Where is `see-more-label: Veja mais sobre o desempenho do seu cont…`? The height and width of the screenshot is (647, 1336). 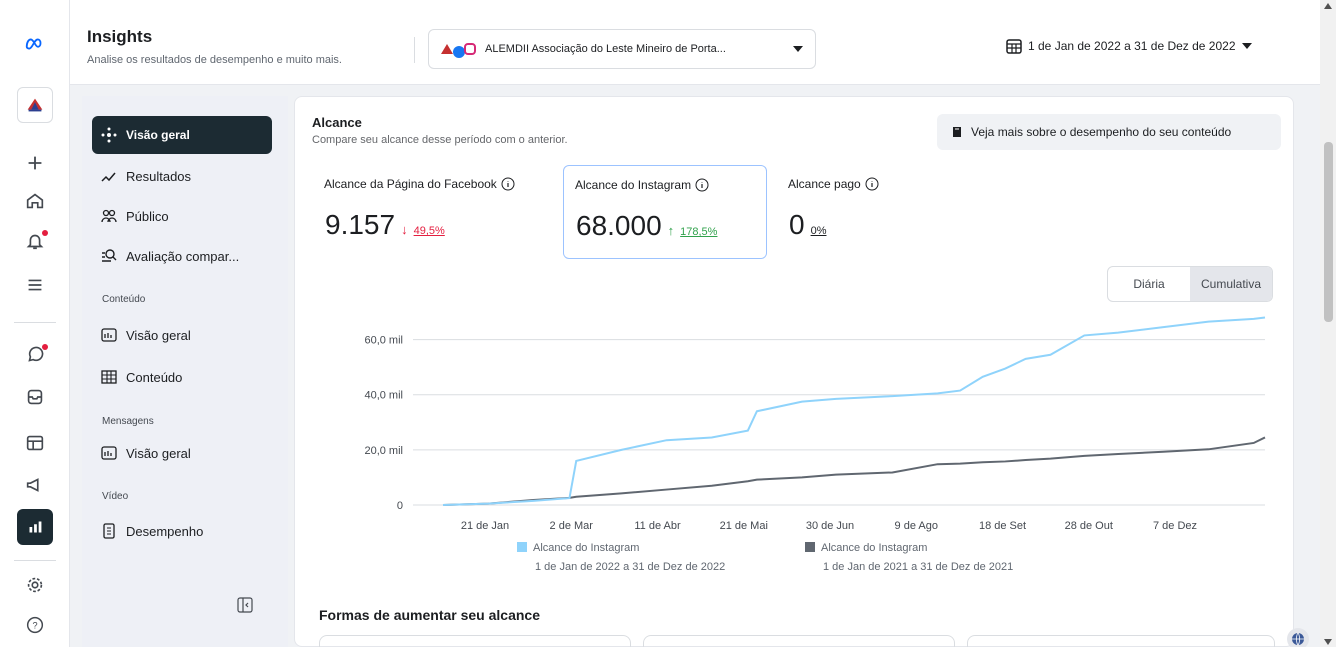
see-more-label: Veja mais sobre o desempenho do seu cont… is located at coordinates (1101, 132).